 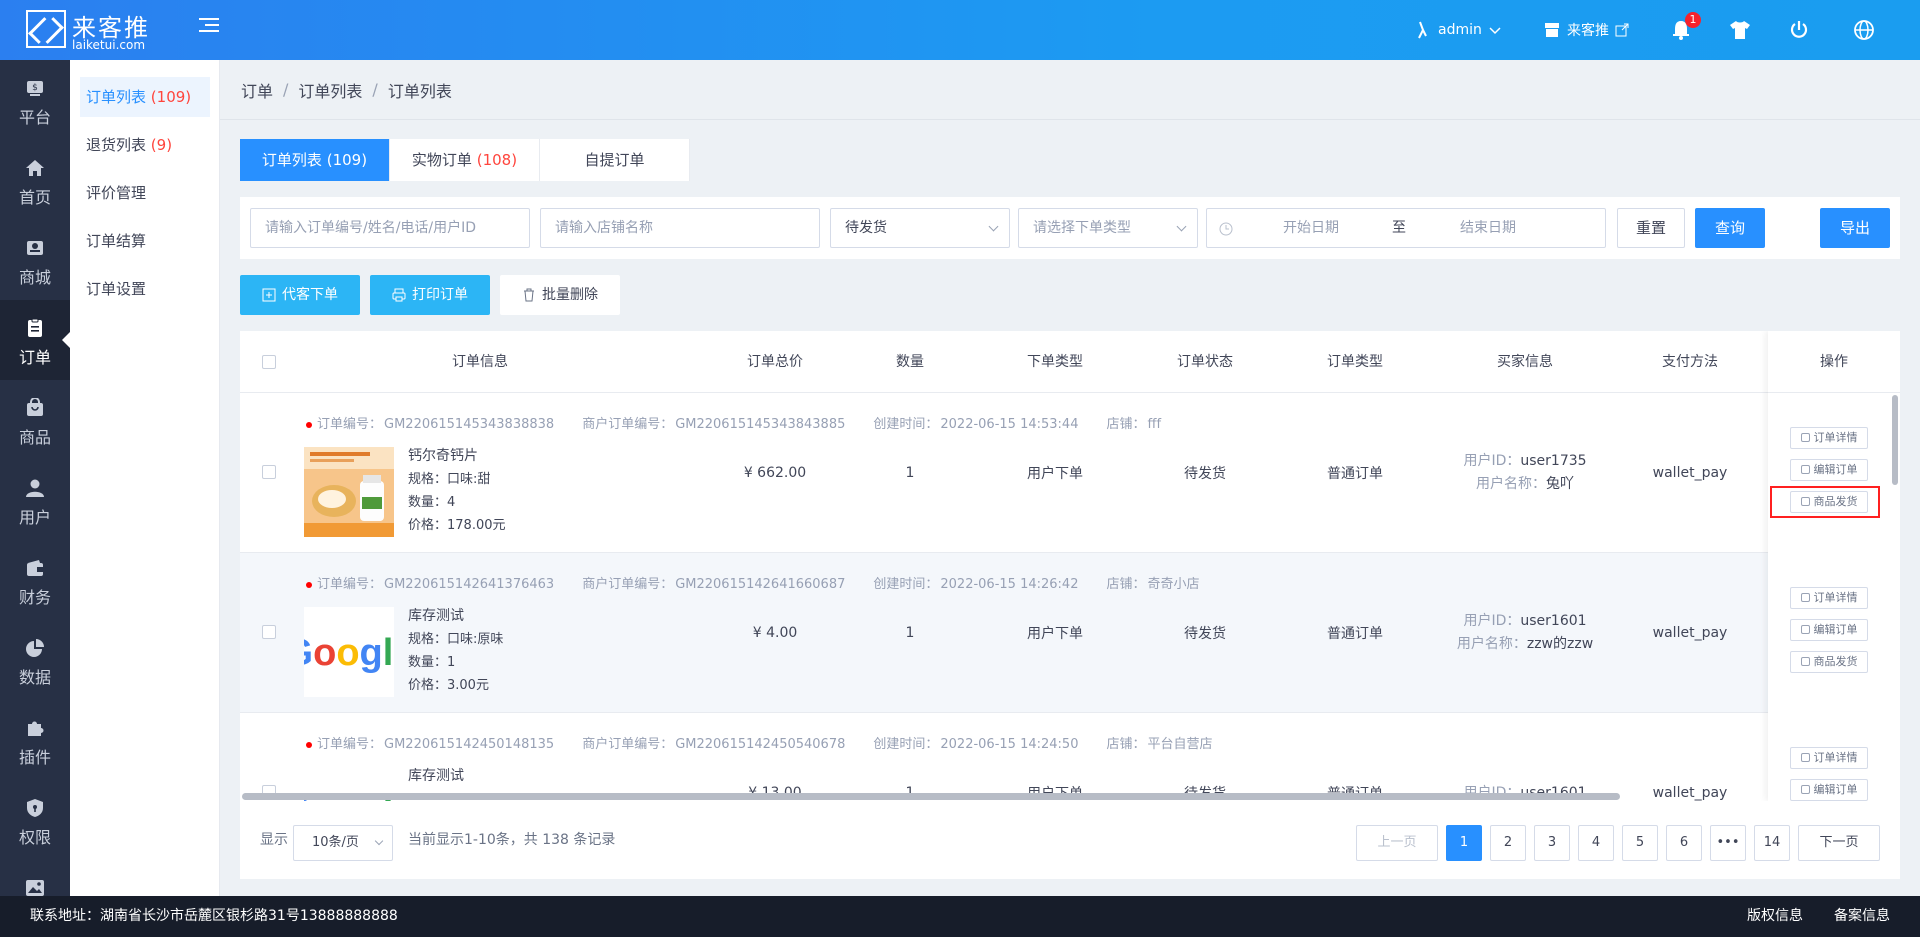 I want to click on tab-all-orders: 订单列表 (109), so click(x=315, y=160).